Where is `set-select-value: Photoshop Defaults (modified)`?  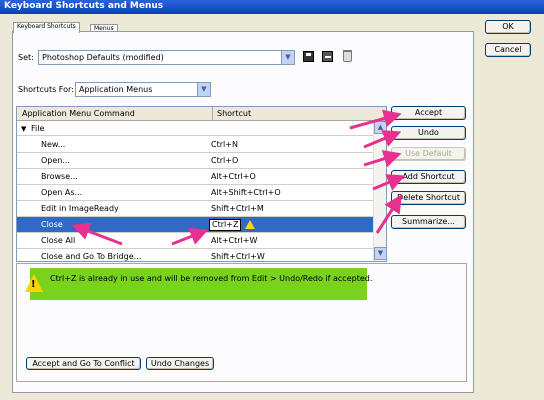
set-select-value: Photoshop Defaults (modified) is located at coordinates (103, 57).